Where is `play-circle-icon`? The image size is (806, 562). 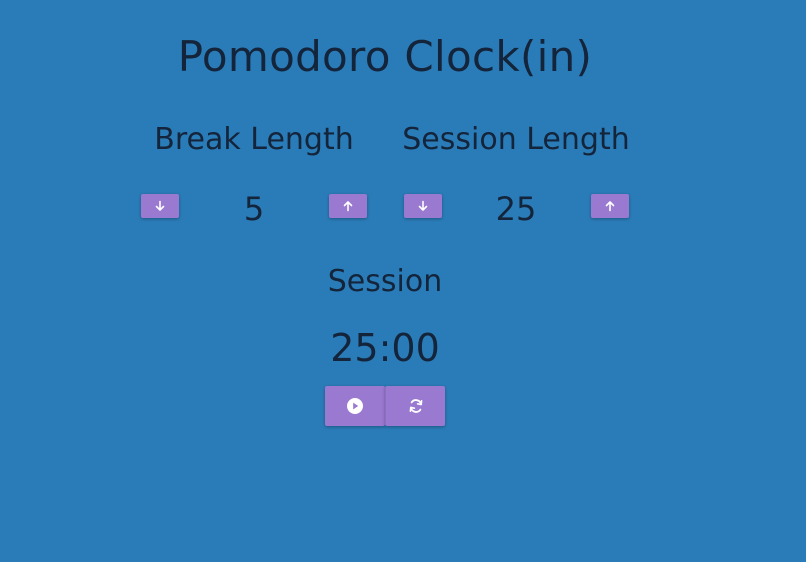
play-circle-icon is located at coordinates (355, 406).